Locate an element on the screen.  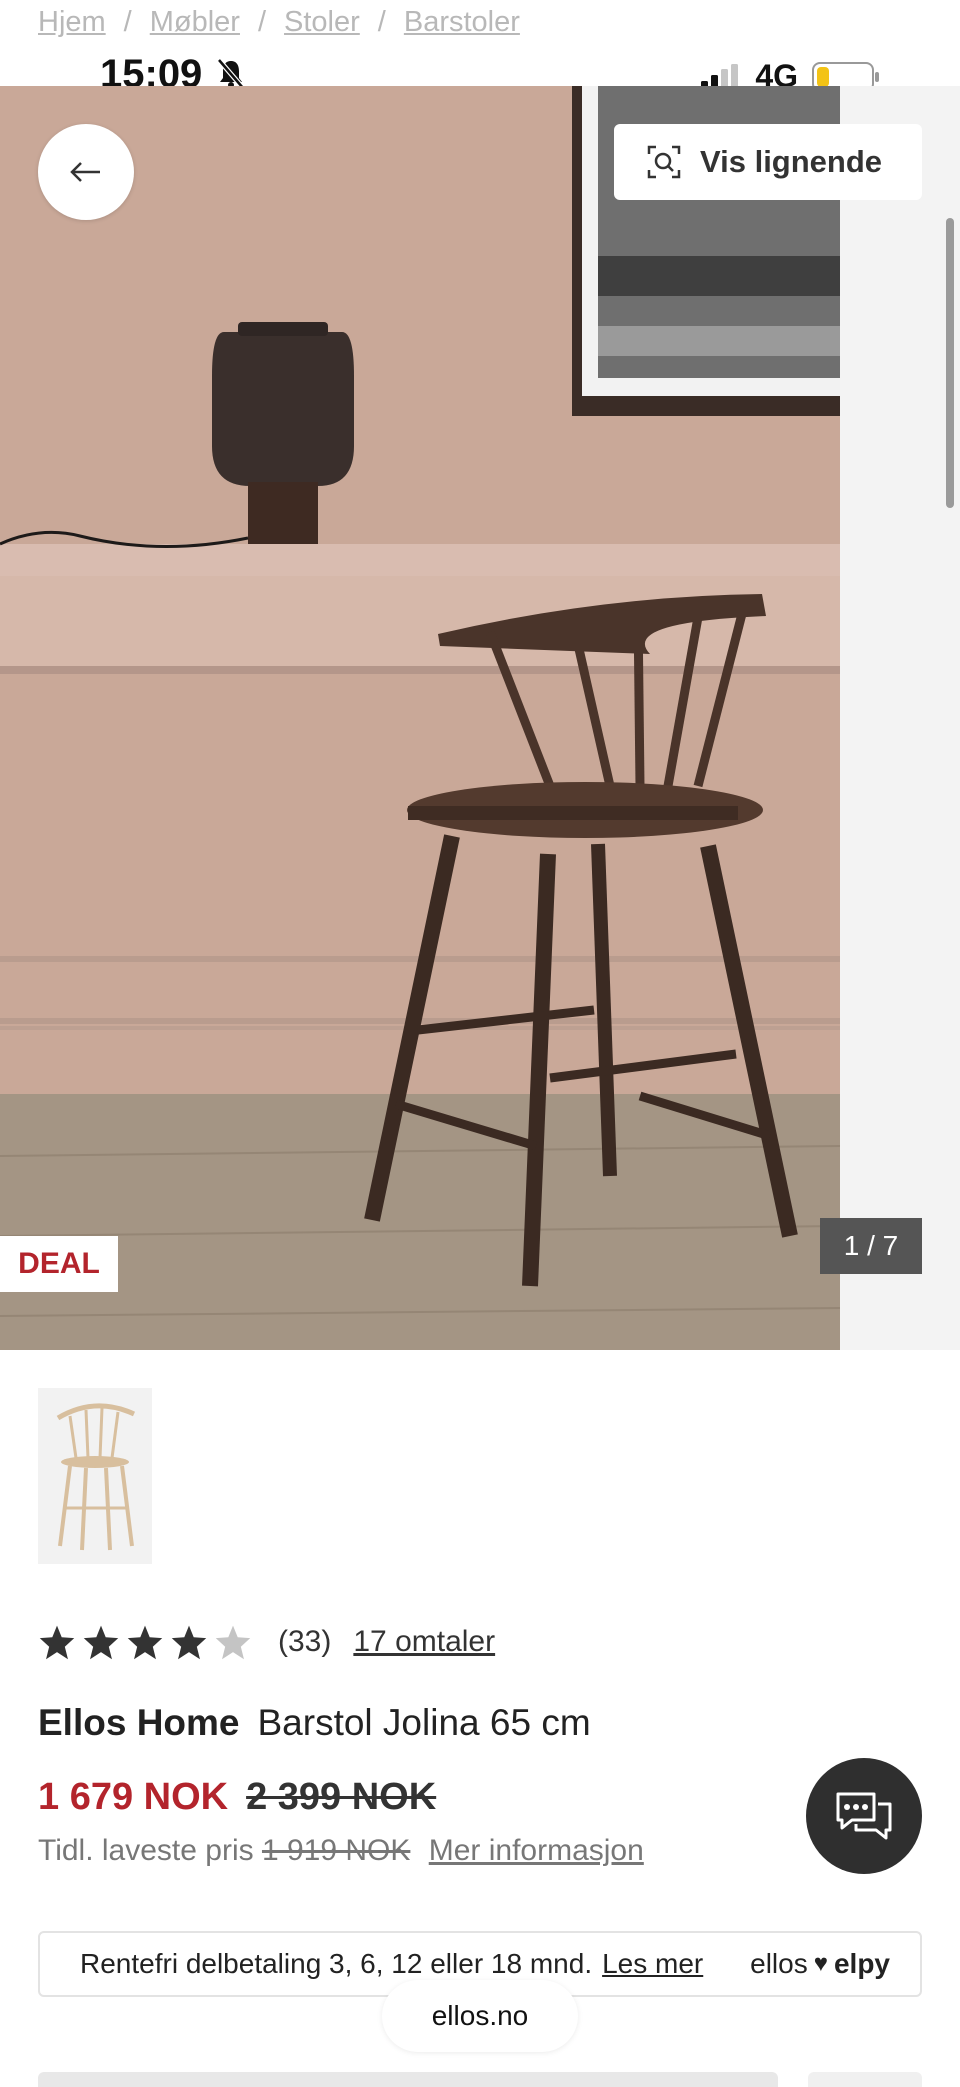
stool-thumbnail is located at coordinates (95, 1476).